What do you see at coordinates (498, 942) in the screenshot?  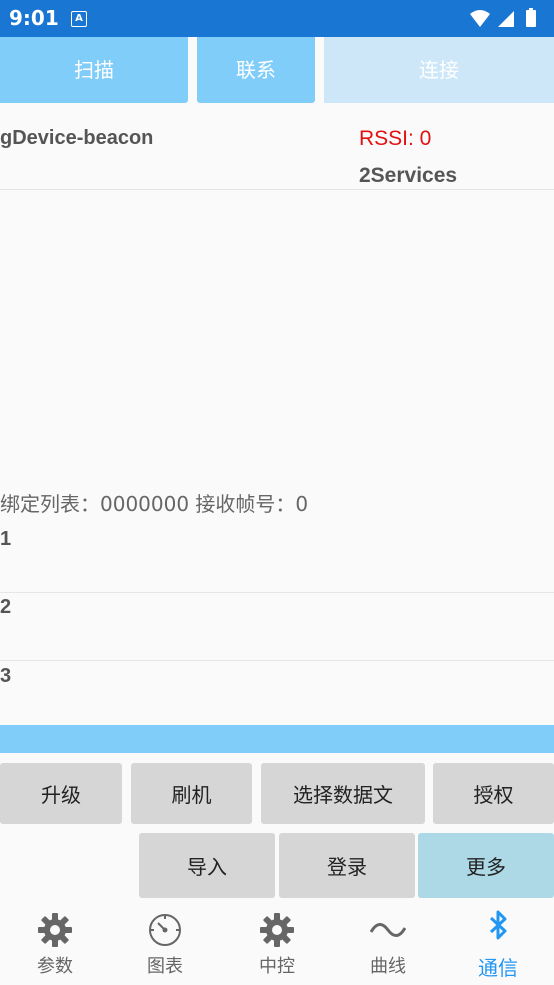 I see `nav-tab-communication: 通信` at bounding box center [498, 942].